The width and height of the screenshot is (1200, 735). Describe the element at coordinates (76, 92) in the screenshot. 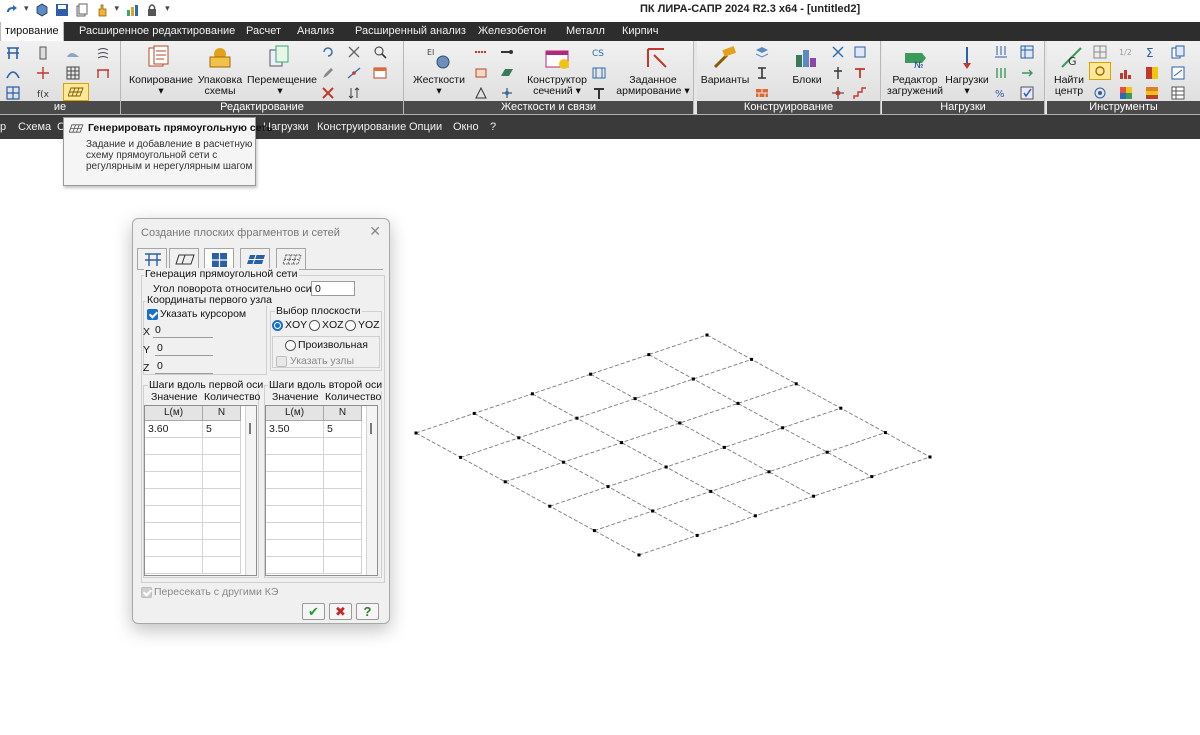

I see `generate-rect-grid-button` at that location.